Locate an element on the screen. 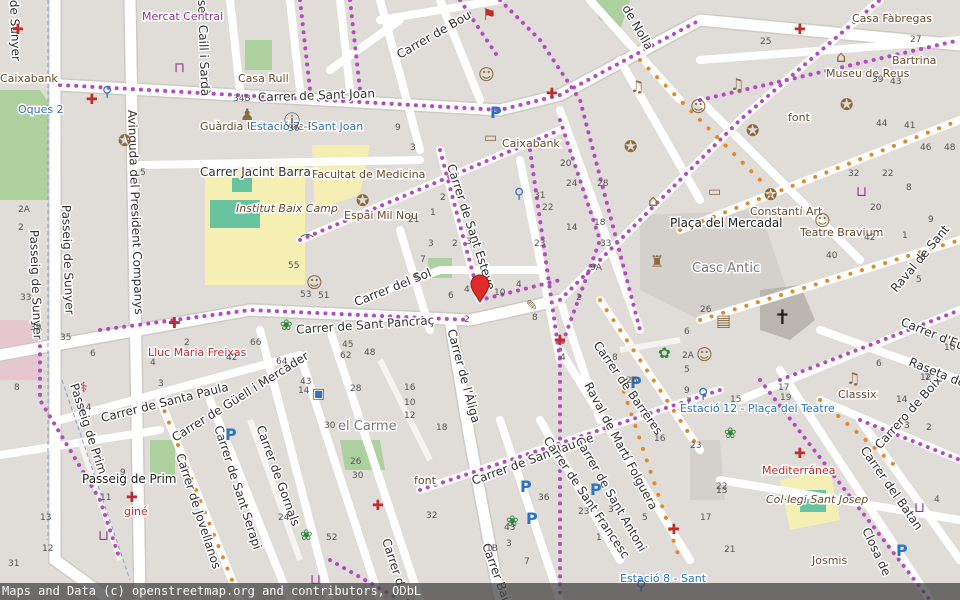  house-number: 45 is located at coordinates (347, 345).